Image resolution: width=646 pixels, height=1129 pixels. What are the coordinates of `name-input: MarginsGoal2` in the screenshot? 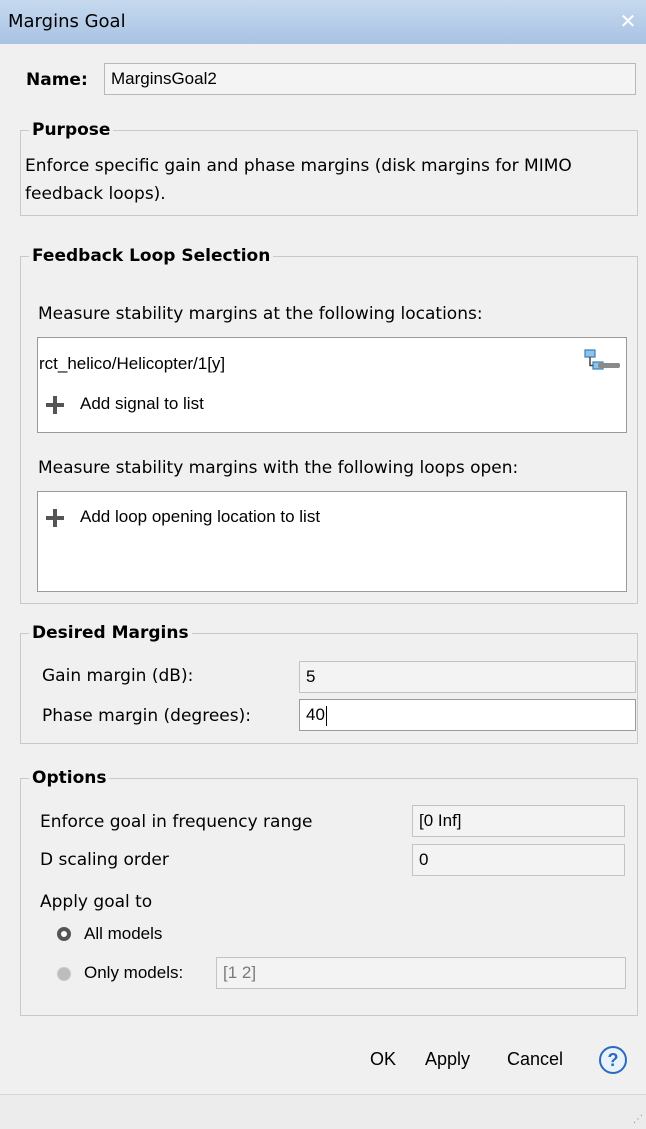 It's located at (370, 79).